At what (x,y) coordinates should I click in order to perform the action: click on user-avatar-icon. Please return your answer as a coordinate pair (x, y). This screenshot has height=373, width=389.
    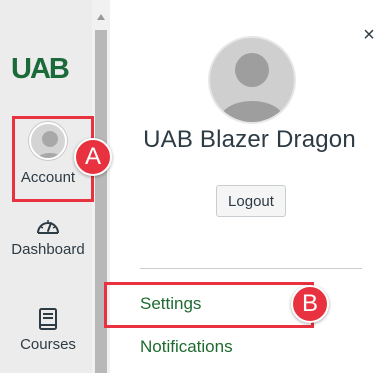
    Looking at the image, I should click on (252, 87).